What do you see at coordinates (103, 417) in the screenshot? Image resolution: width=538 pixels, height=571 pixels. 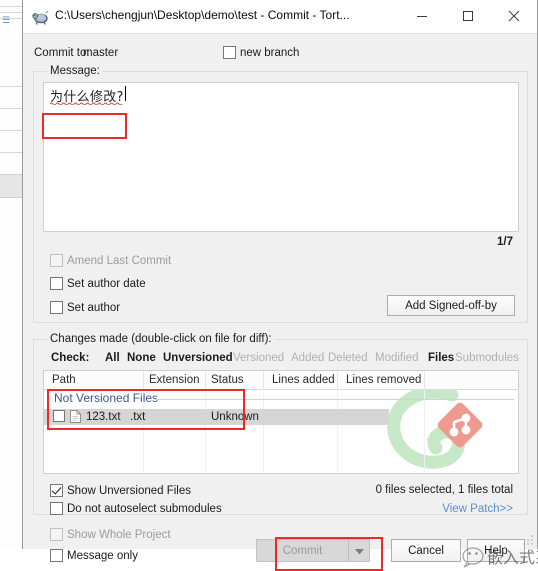 I see `cell-path: 123.txt` at bounding box center [103, 417].